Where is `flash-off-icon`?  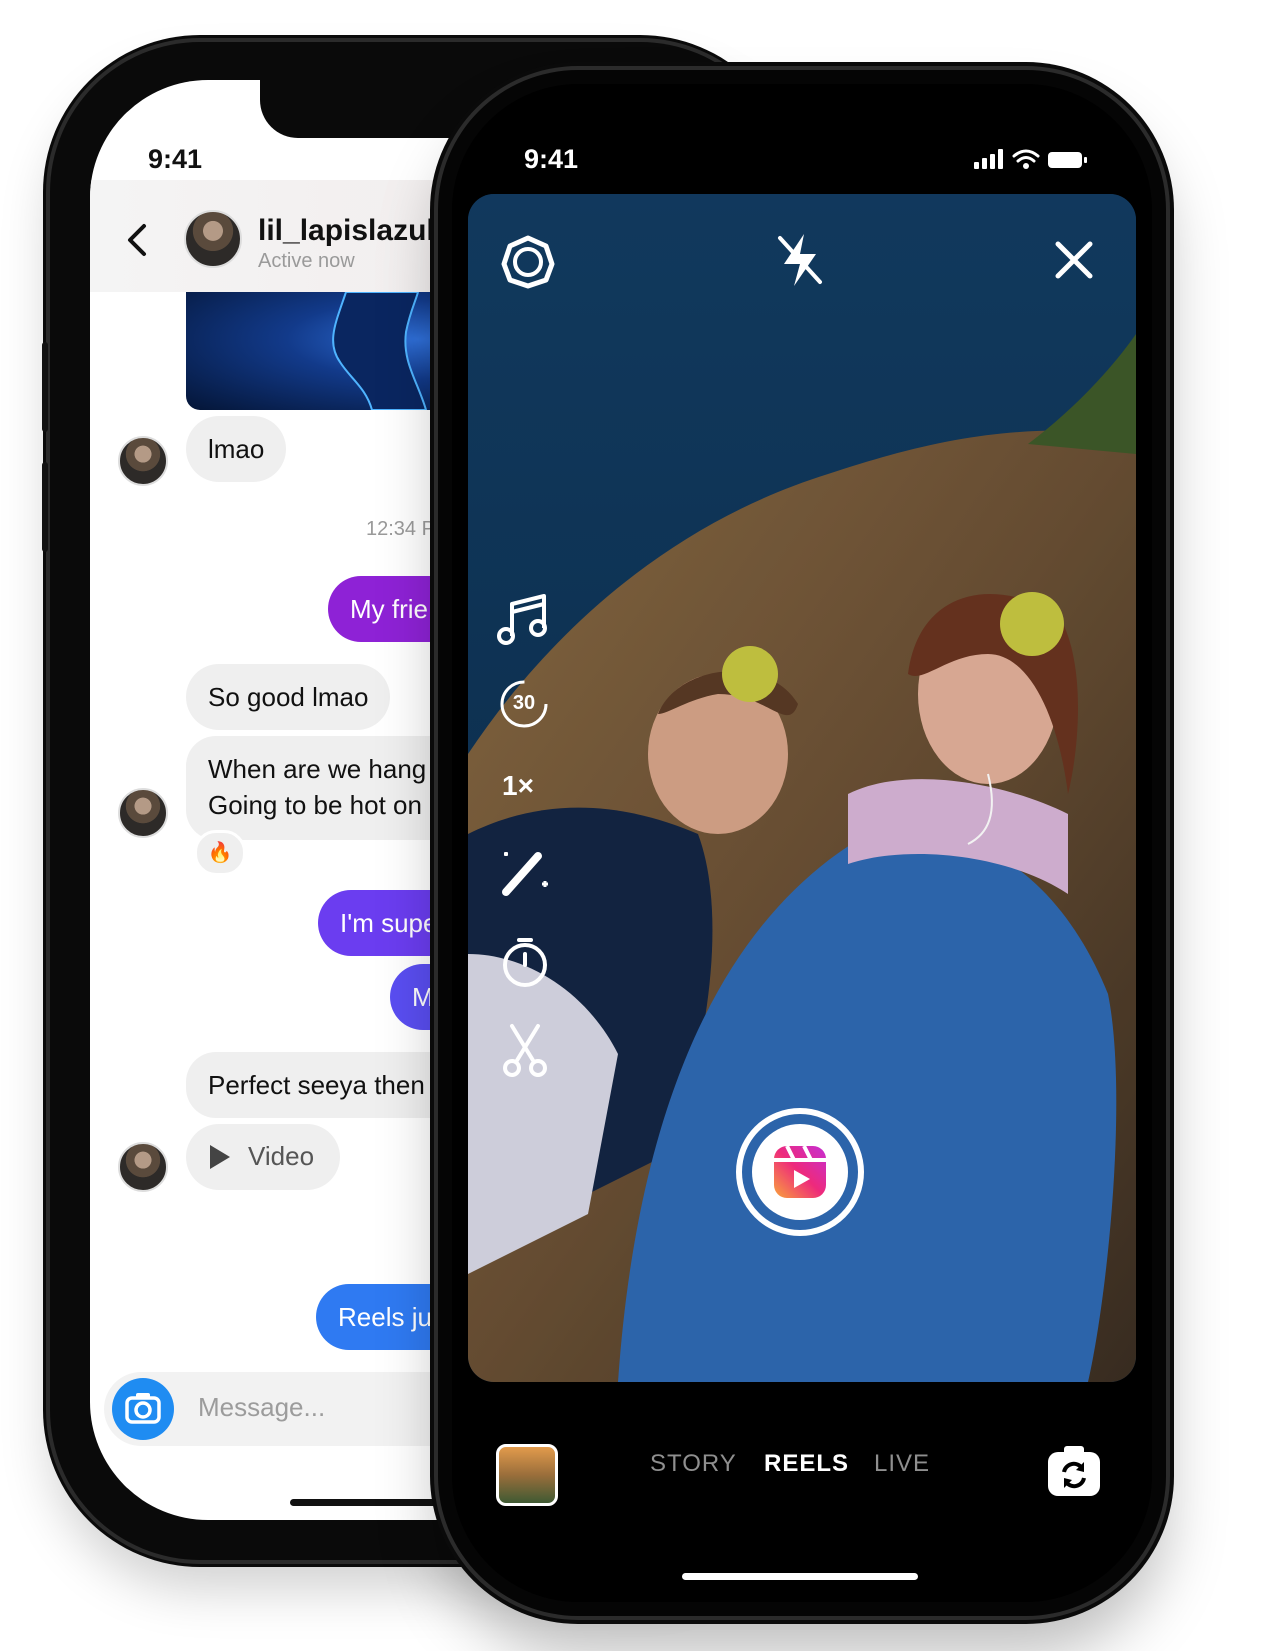
flash-off-icon is located at coordinates (800, 260).